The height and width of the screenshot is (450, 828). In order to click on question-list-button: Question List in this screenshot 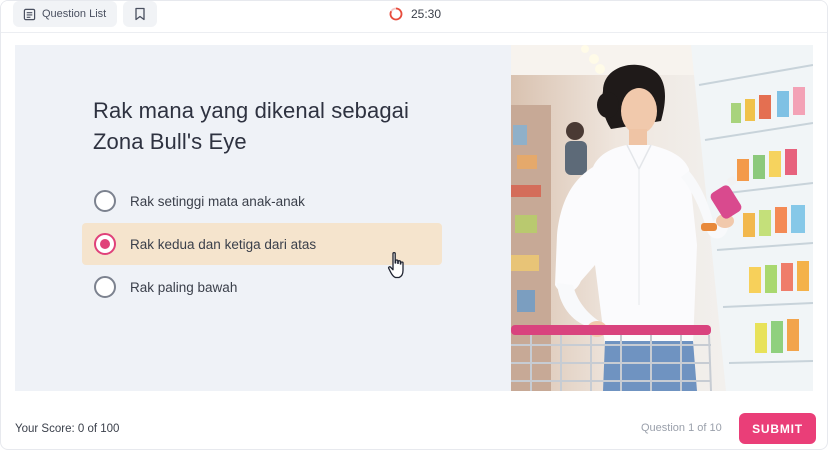, I will do `click(65, 14)`.